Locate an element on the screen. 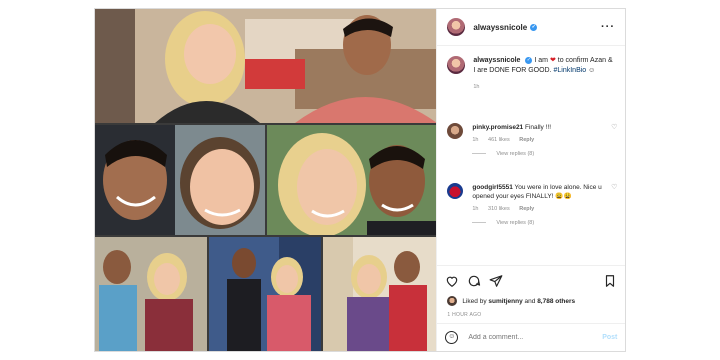 The image size is (720, 360). header-username: alwayssnicole ✓ is located at coordinates (505, 27).